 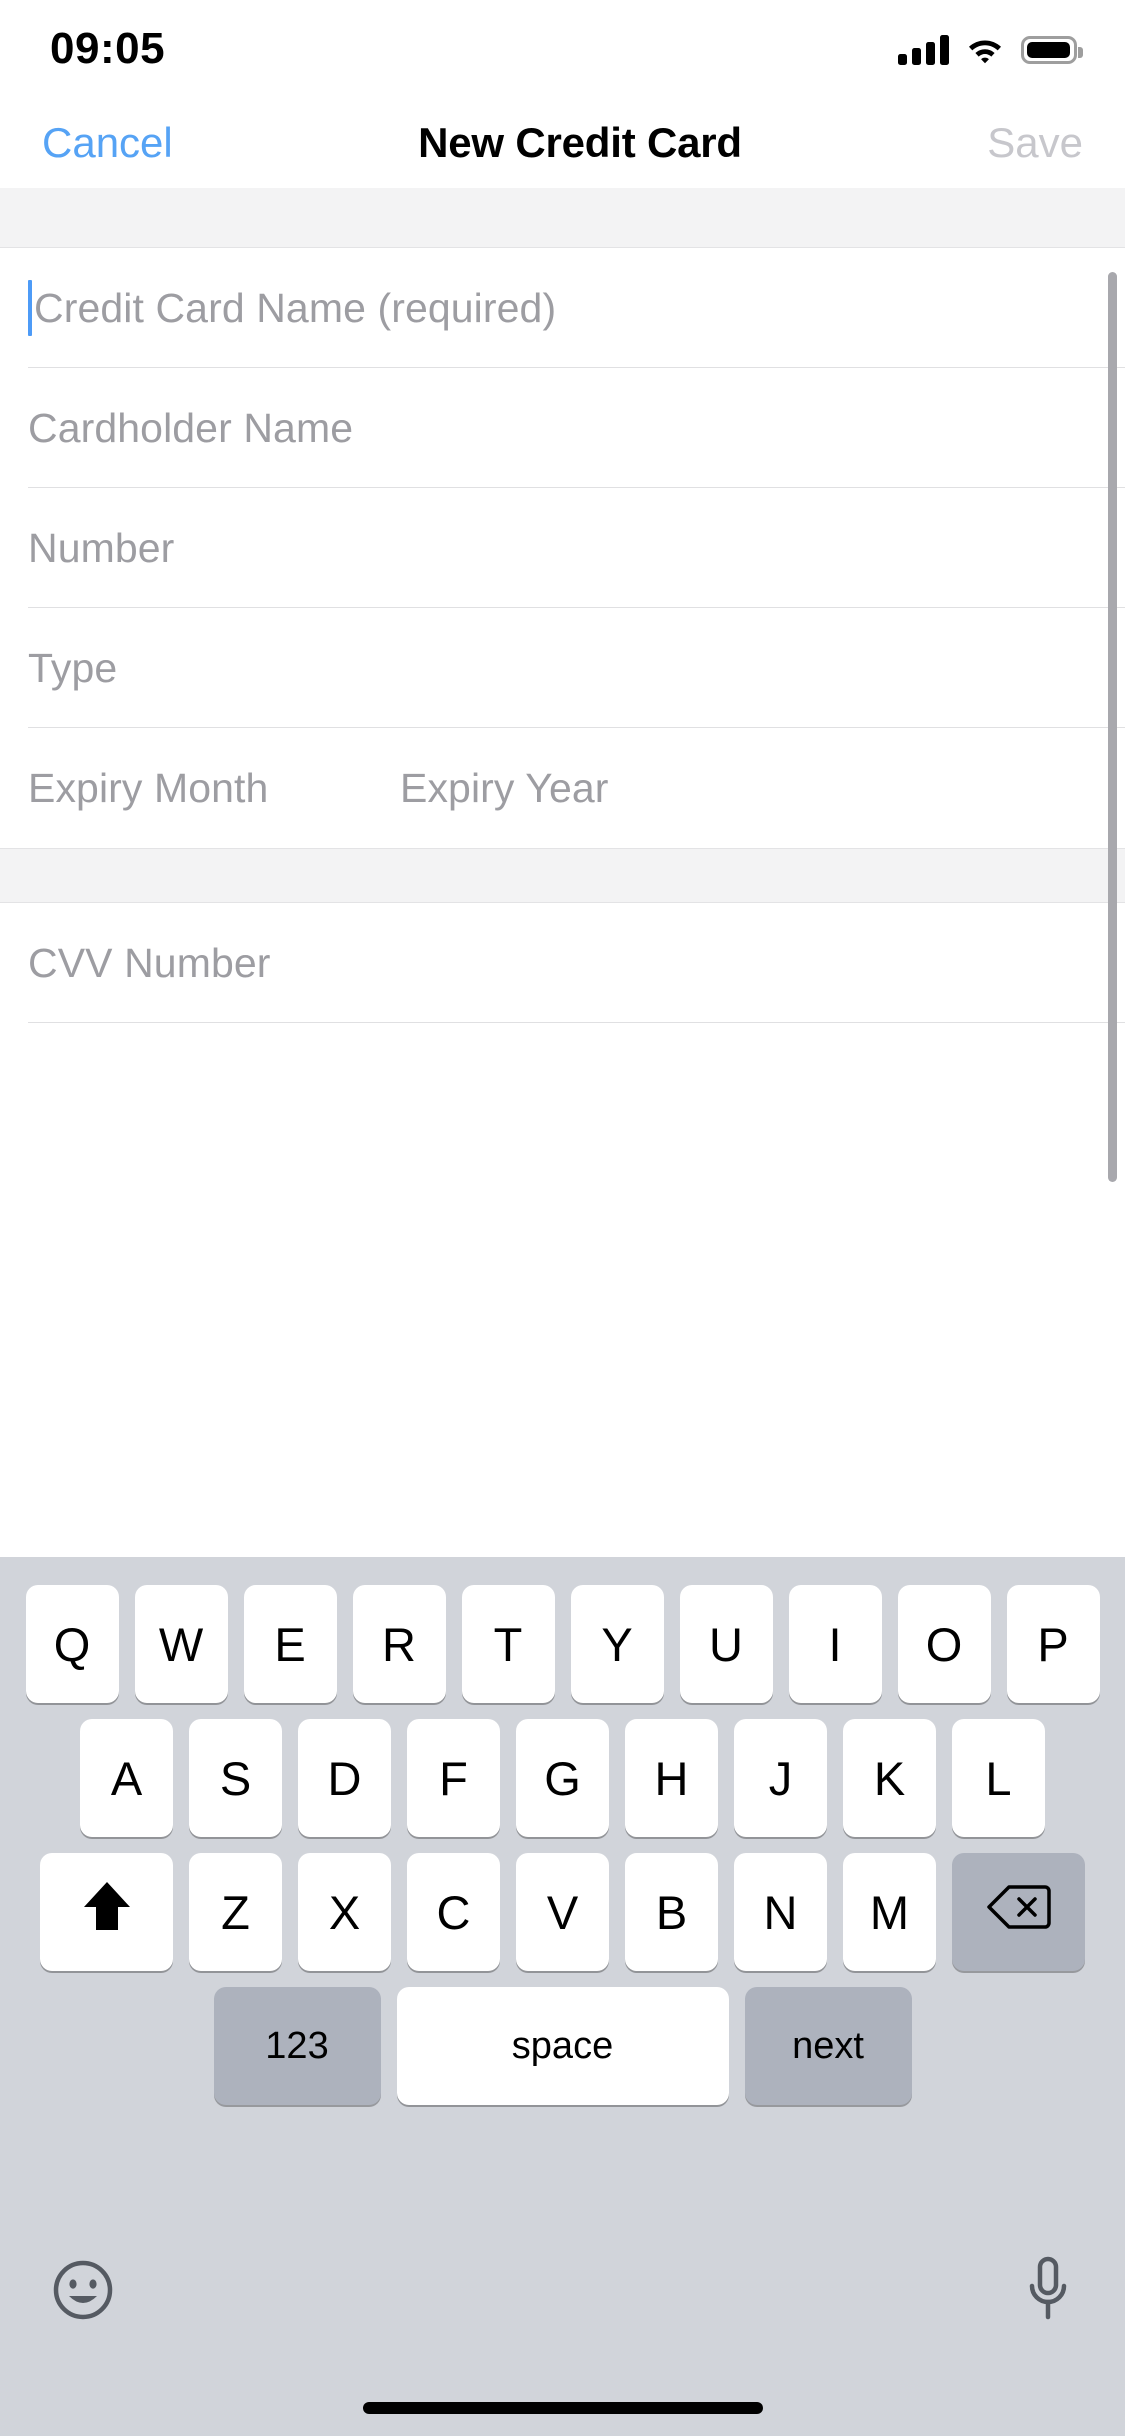 I want to click on credit-card-name-field: Credit Card Name (required), so click(x=562, y=308).